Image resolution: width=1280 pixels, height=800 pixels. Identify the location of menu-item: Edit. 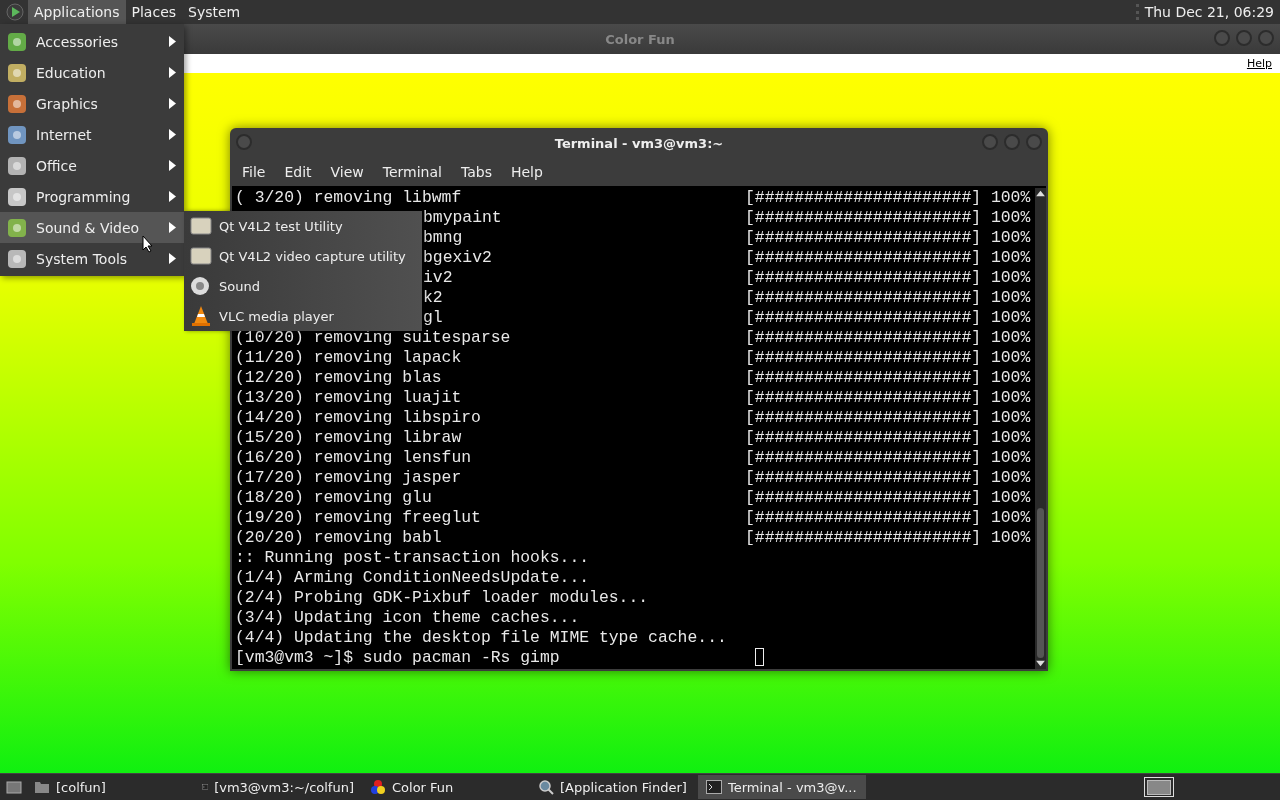
(298, 172).